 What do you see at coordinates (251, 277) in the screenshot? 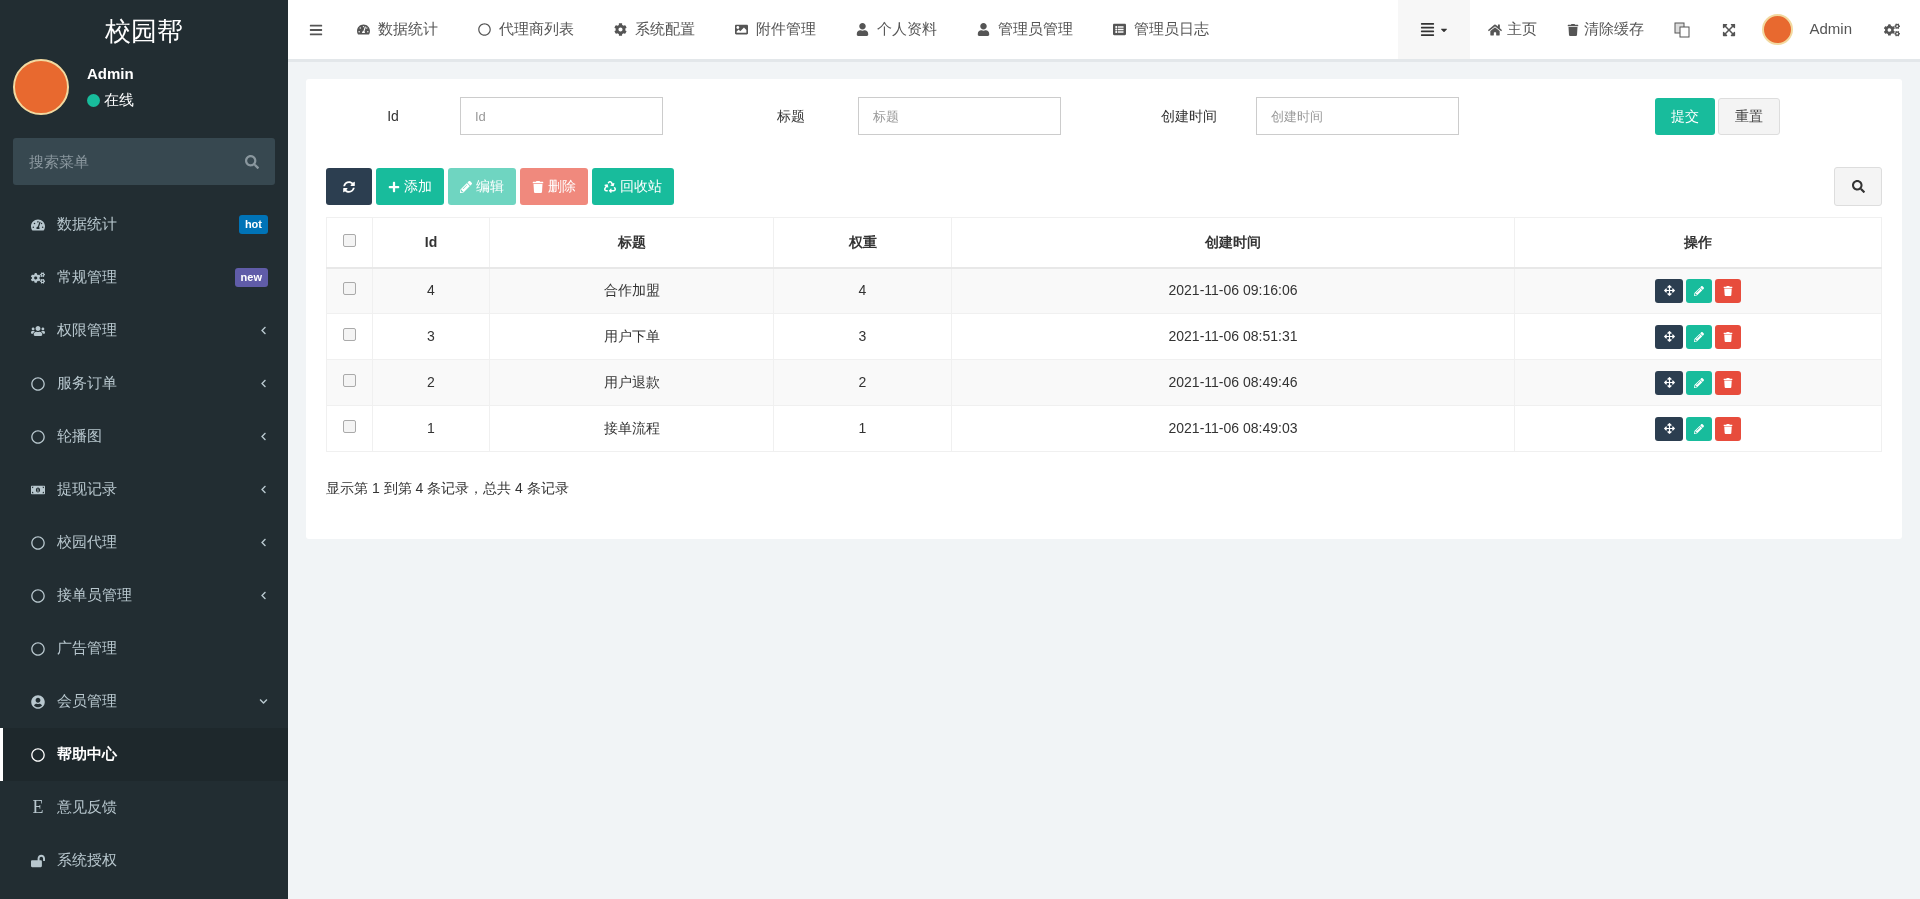
I see `menu-badge: new` at bounding box center [251, 277].